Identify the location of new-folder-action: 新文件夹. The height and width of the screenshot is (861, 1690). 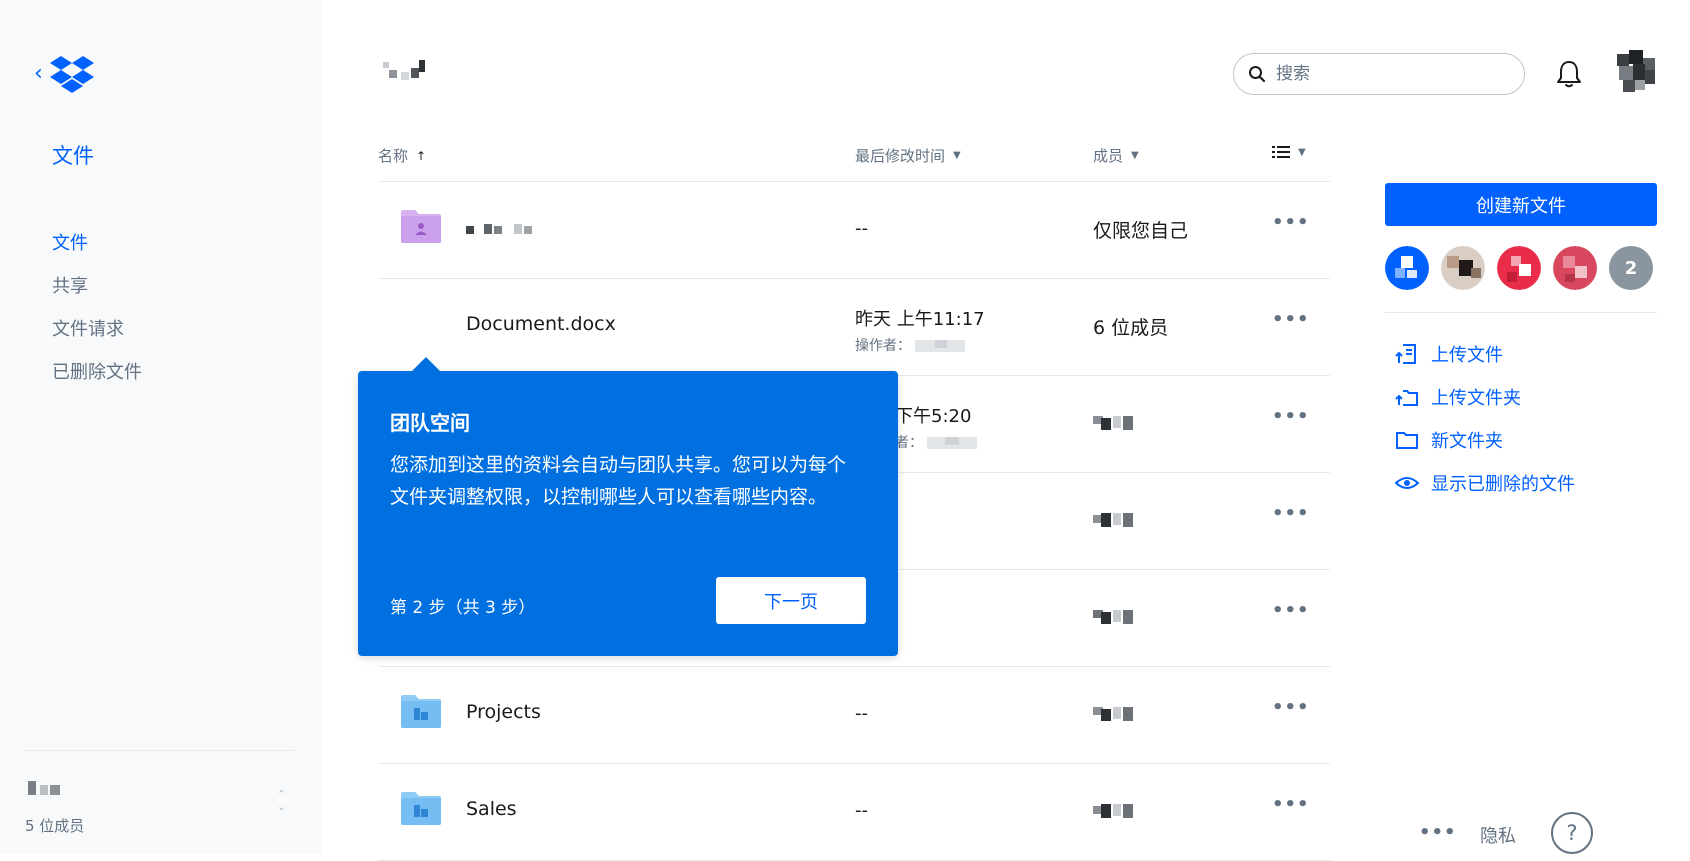
(1485, 439).